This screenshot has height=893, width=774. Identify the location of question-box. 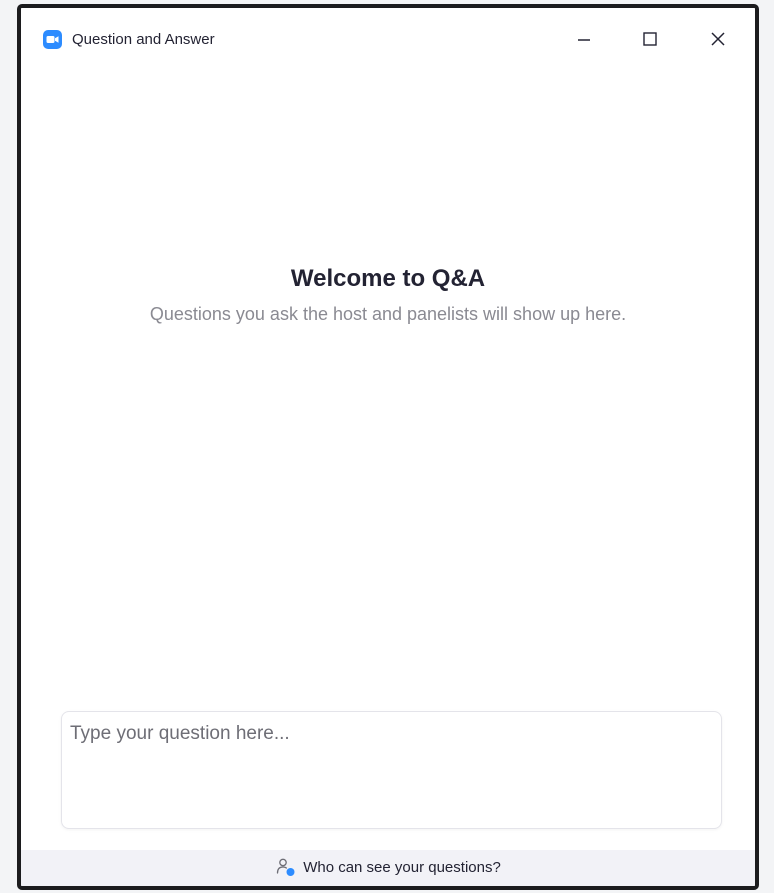
(391, 770).